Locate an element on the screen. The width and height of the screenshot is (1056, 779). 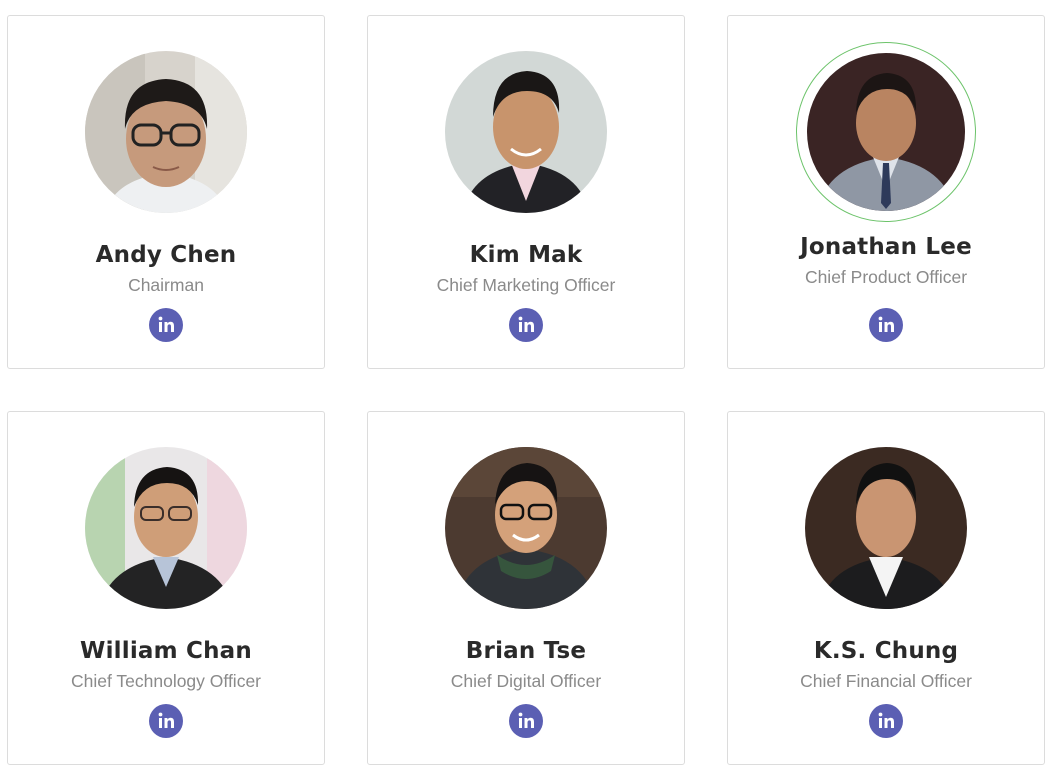
team-card: William Chan Chief Technology Officer is located at coordinates (166, 588).